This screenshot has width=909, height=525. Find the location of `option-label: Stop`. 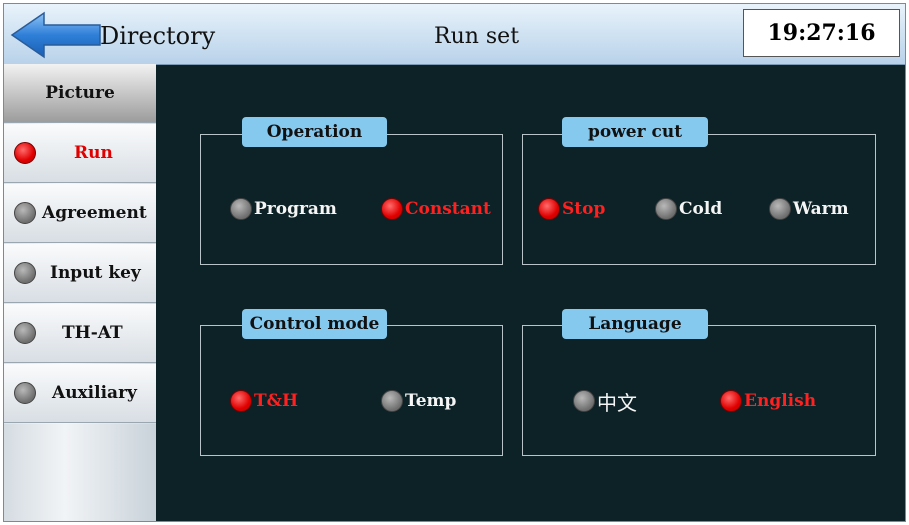

option-label: Stop is located at coordinates (584, 209).